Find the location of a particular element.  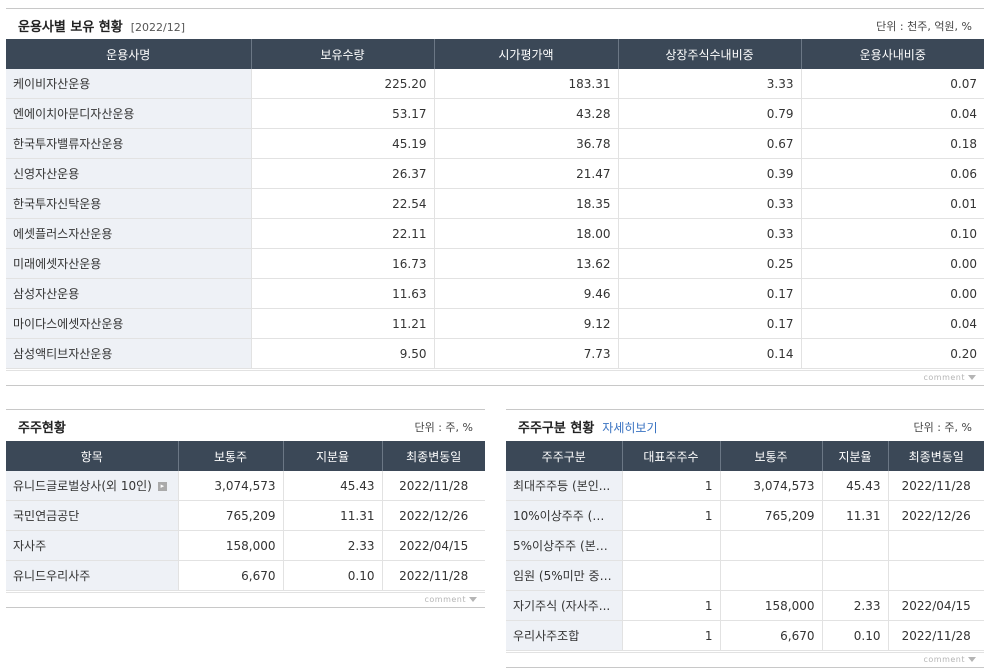

cell-value: 마이다스에셋자산운용 is located at coordinates (68, 324).